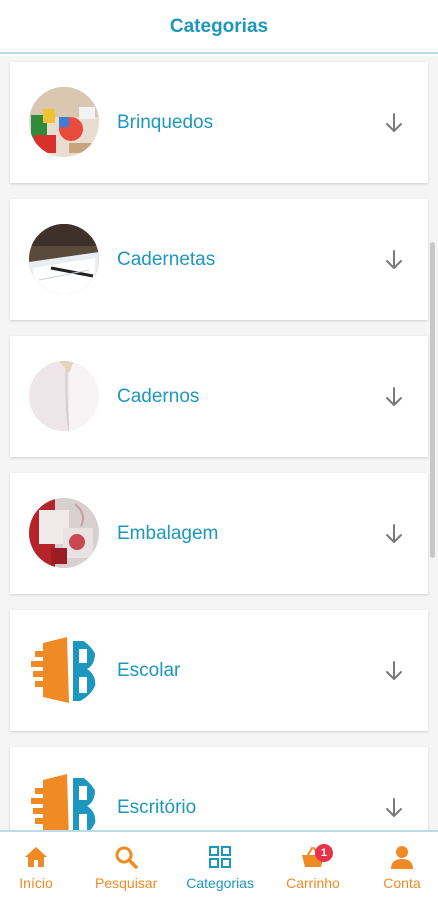 This screenshot has width=438, height=900. I want to click on scrollbar-thumb, so click(432, 400).